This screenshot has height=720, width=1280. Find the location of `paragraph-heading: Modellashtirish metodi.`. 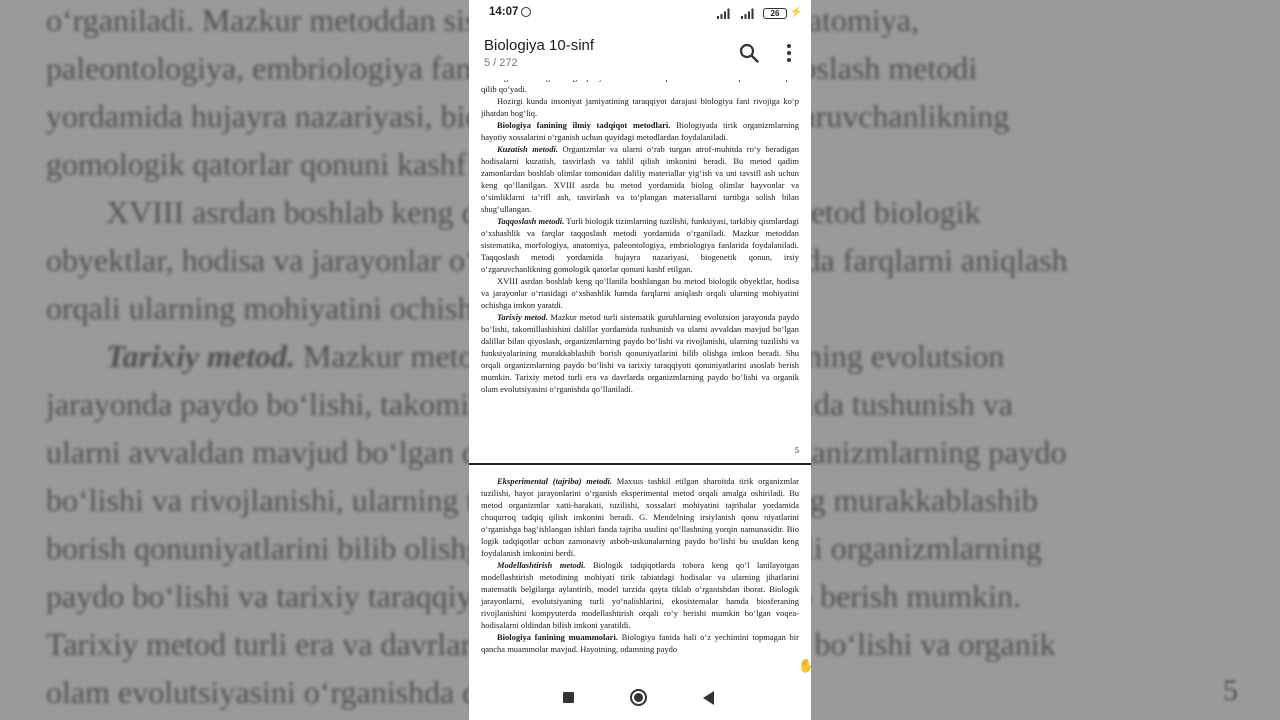

paragraph-heading: Modellashtirish metodi. is located at coordinates (541, 565).